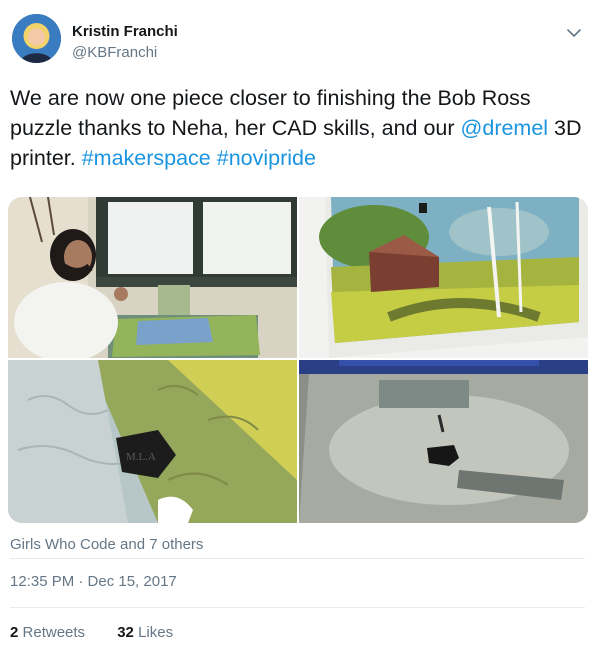 The image size is (595, 656). I want to click on retweets-count: 2, so click(14, 632).